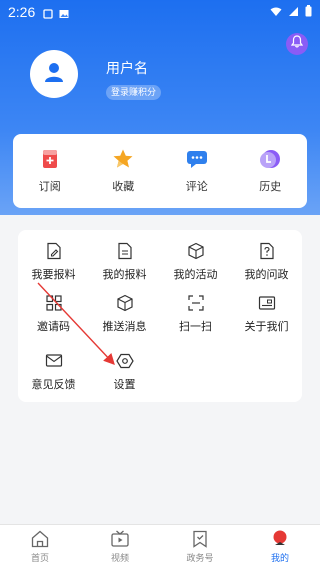  What do you see at coordinates (195, 275) in the screenshot?
I see `menu-item-label: 我的活动` at bounding box center [195, 275].